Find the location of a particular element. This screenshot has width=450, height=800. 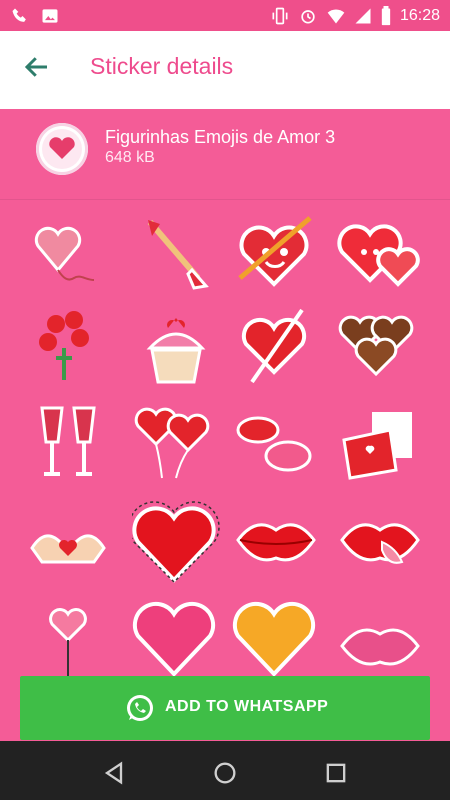

toolbar: Sticker details is located at coordinates (225, 70).